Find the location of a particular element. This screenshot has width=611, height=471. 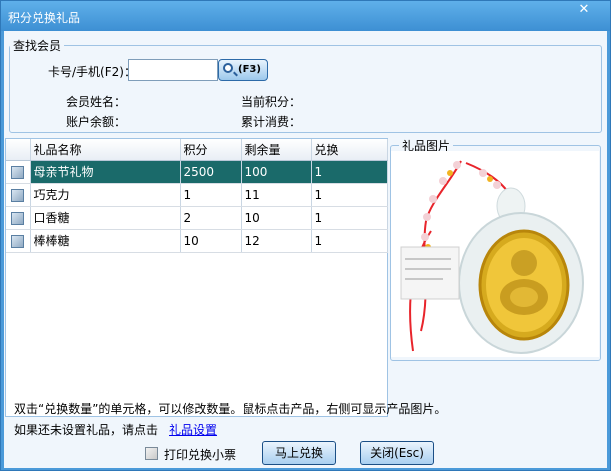

gift-name-cell: 母亲节礼物 is located at coordinates (105, 172).